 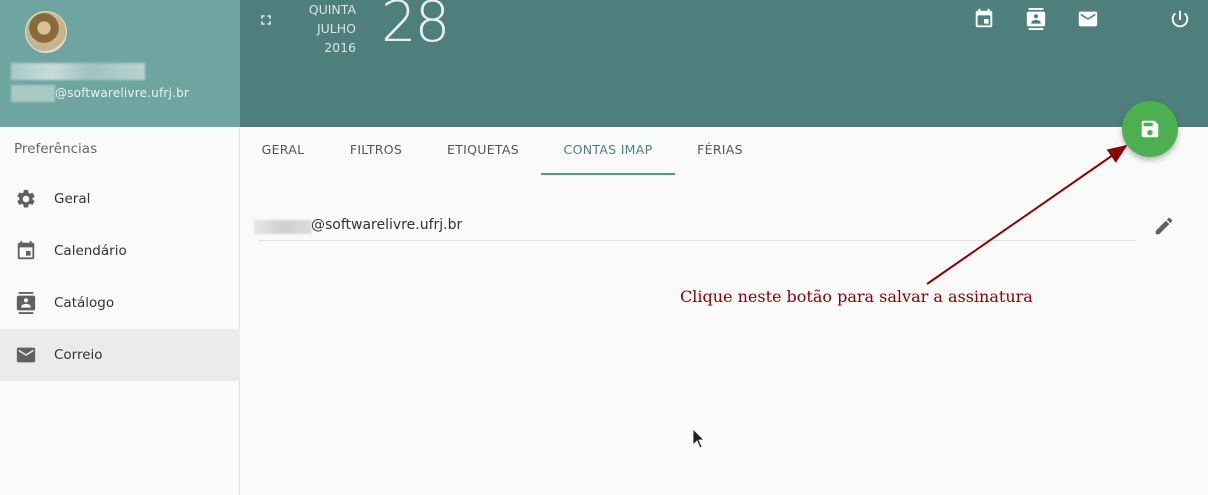 I want to click on floppy-disk-icon, so click(x=1150, y=129).